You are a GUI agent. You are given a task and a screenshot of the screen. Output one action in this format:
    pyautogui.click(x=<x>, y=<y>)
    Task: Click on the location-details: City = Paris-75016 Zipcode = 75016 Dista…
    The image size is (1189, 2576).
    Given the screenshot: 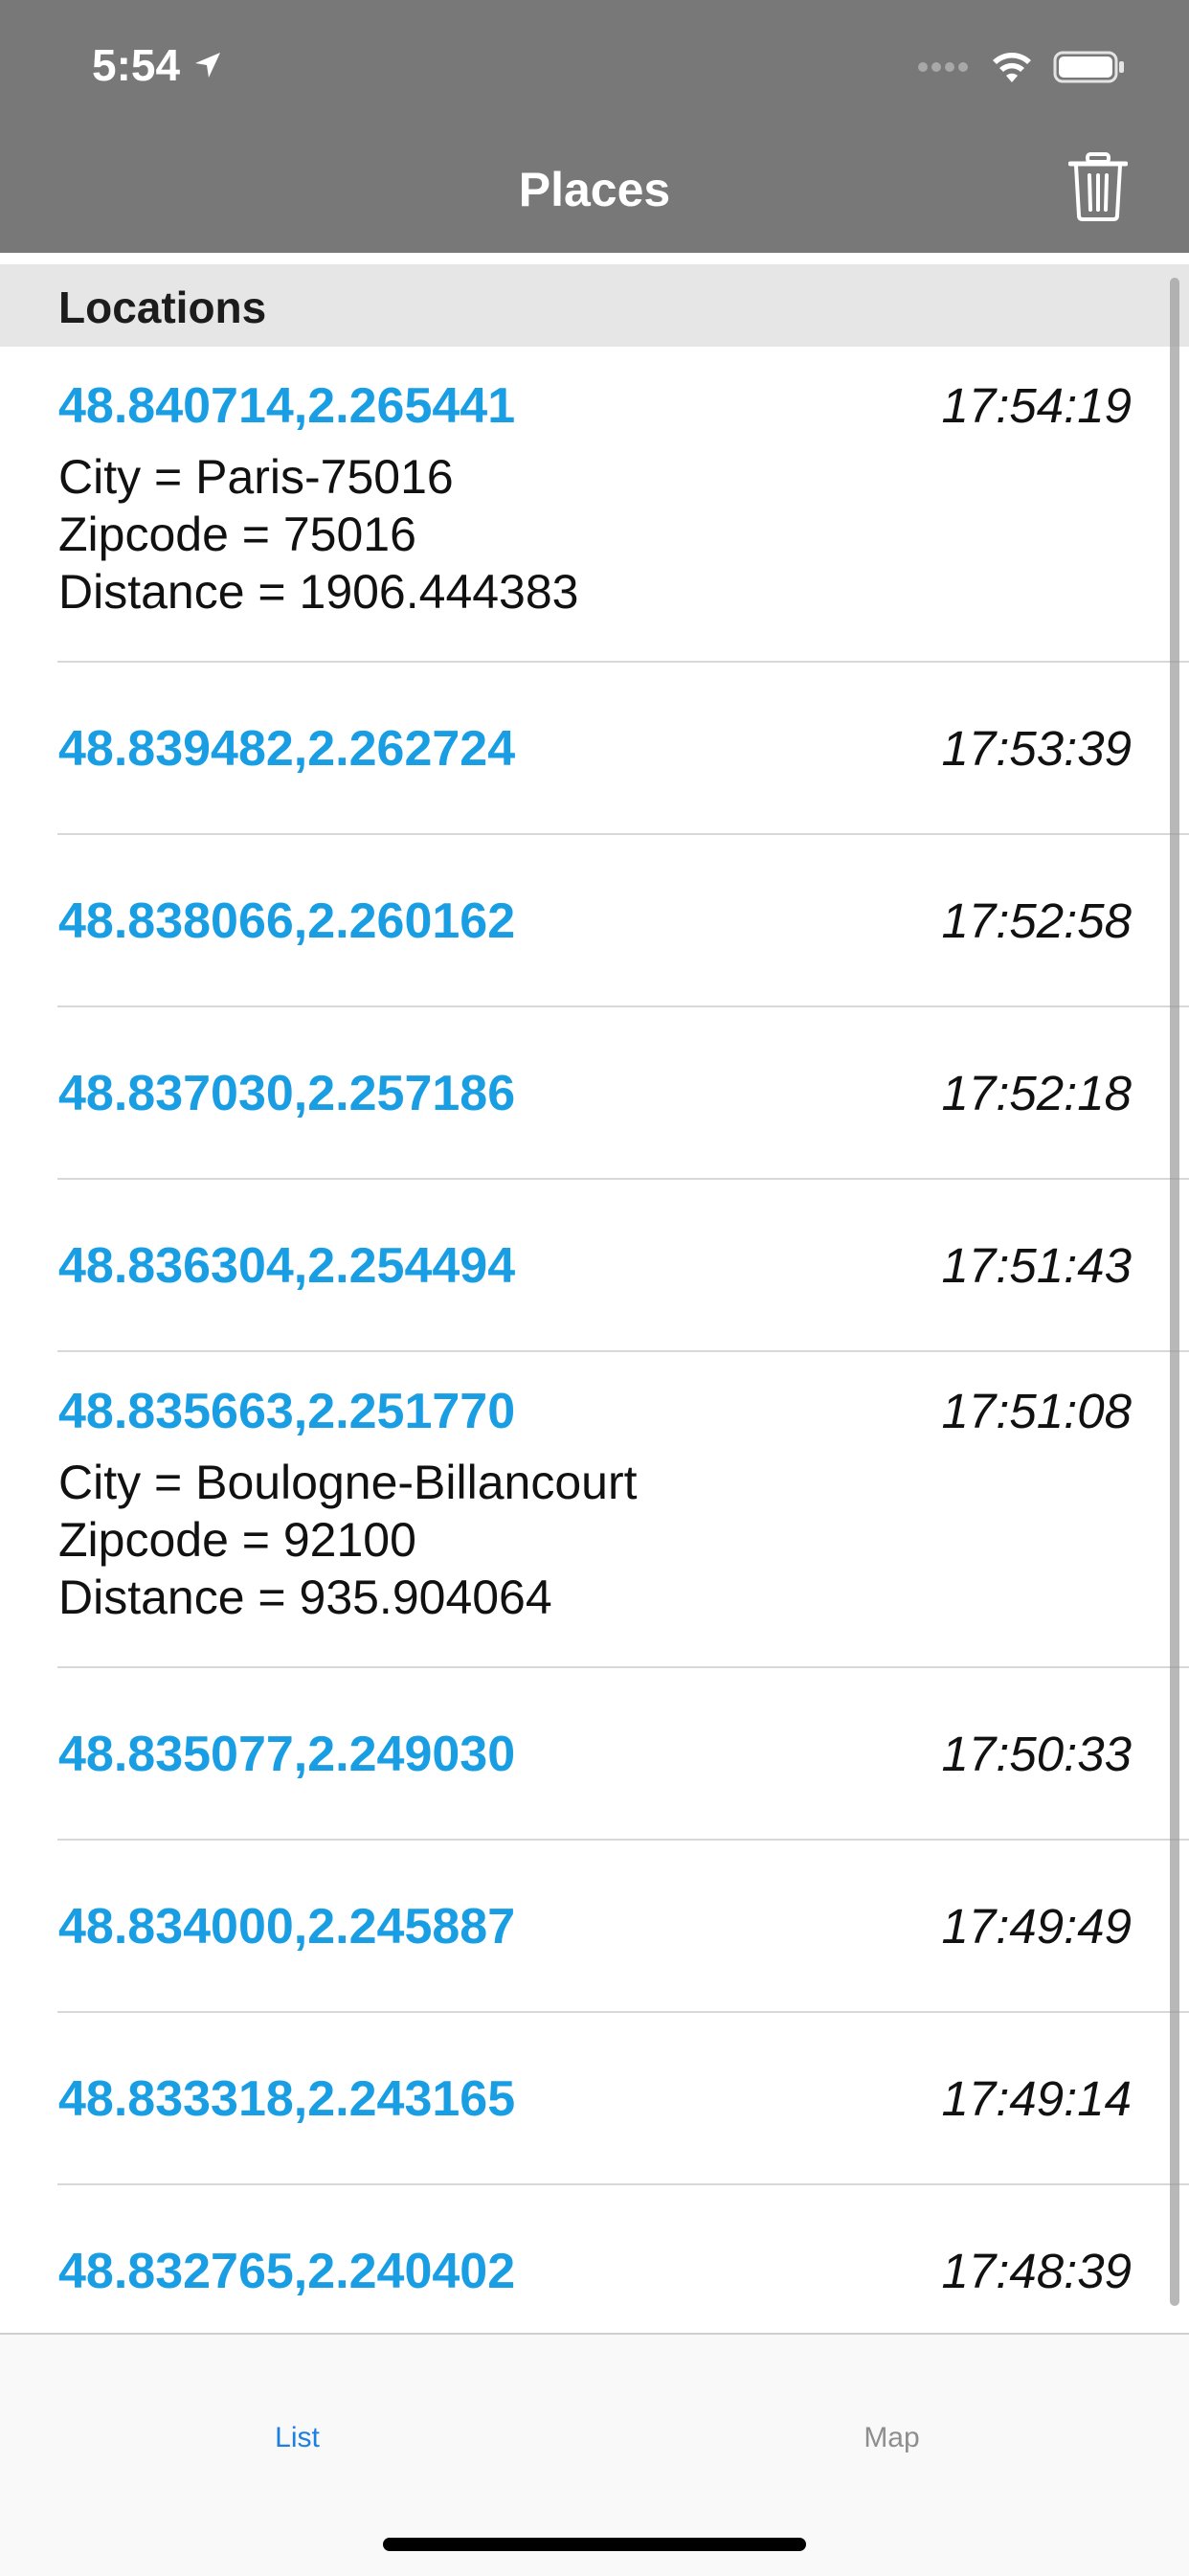 What is the action you would take?
    pyautogui.click(x=318, y=534)
    